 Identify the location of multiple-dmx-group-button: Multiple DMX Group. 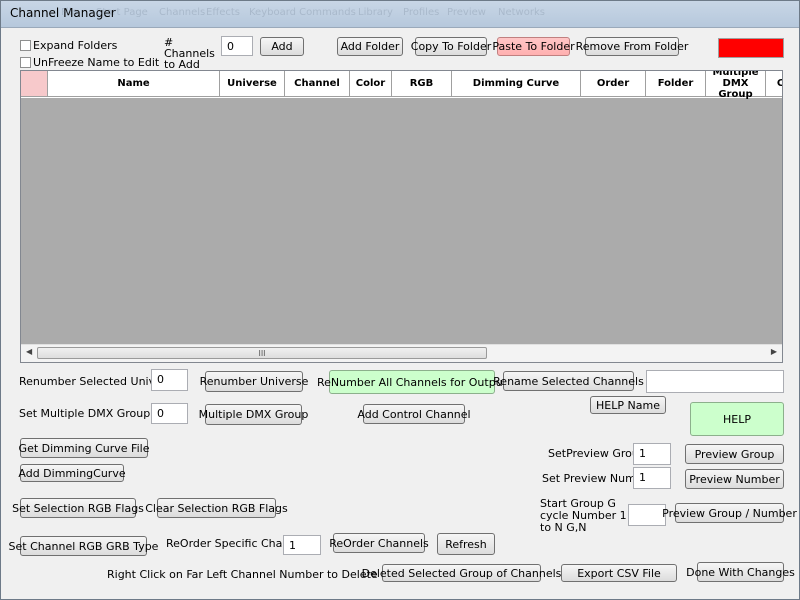
(253, 414).